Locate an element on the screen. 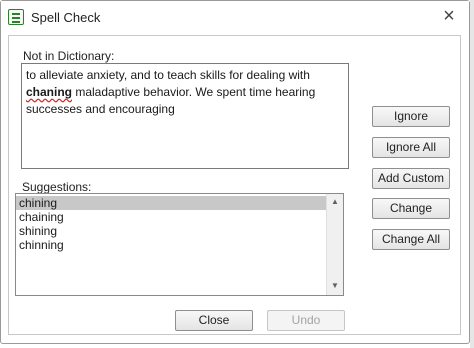 The width and height of the screenshot is (474, 348). dialog-title: Spell Check is located at coordinates (66, 17).